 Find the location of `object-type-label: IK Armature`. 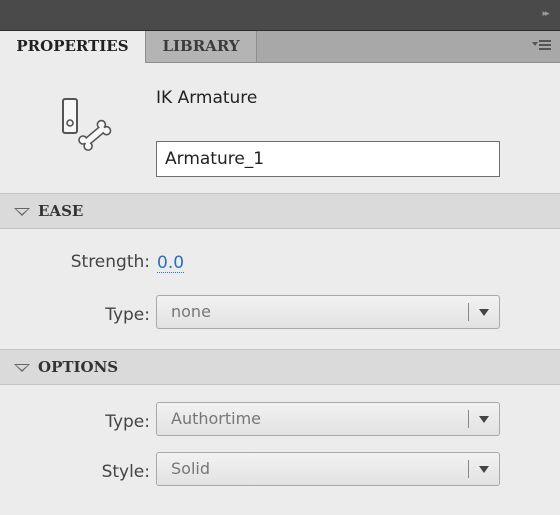

object-type-label: IK Armature is located at coordinates (207, 98).